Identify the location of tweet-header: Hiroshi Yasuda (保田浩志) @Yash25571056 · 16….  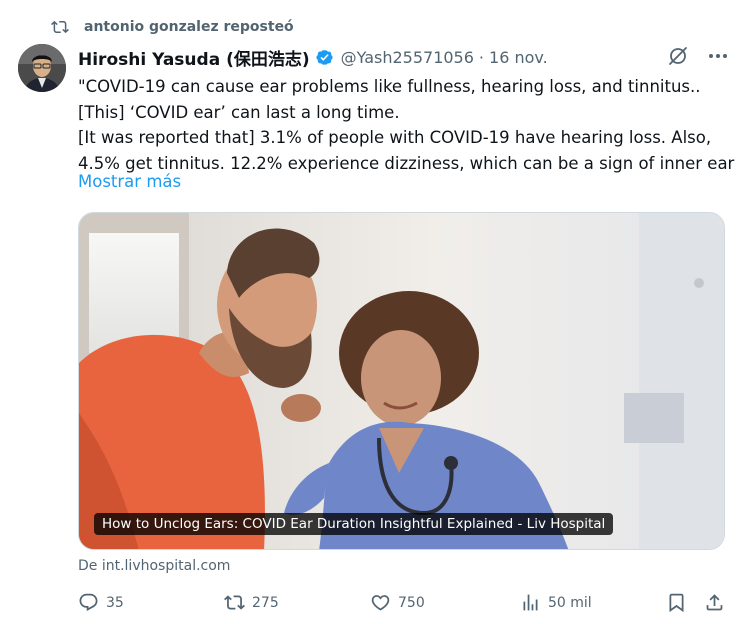
(404, 57).